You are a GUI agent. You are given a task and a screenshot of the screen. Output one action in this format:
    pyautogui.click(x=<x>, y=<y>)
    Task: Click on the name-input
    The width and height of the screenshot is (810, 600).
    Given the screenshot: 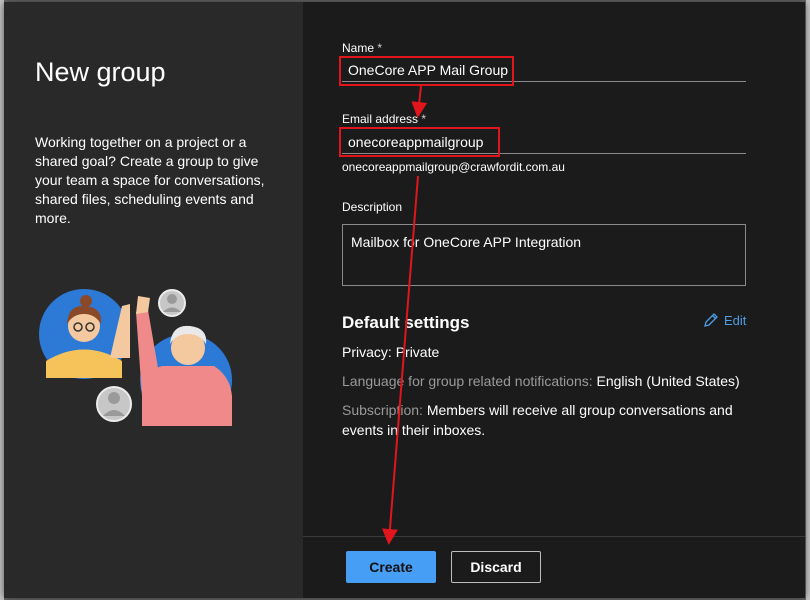 What is the action you would take?
    pyautogui.click(x=544, y=70)
    